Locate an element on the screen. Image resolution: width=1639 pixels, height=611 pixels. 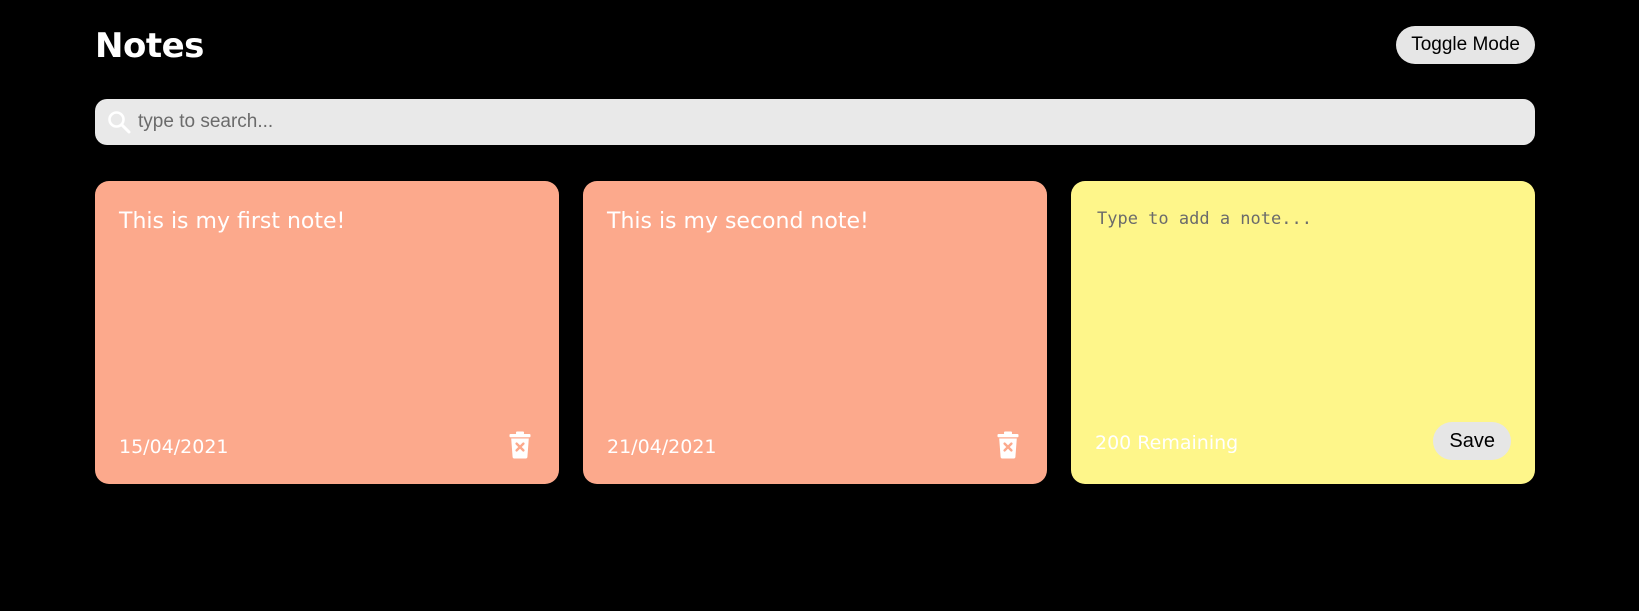
search-input is located at coordinates (828, 122).